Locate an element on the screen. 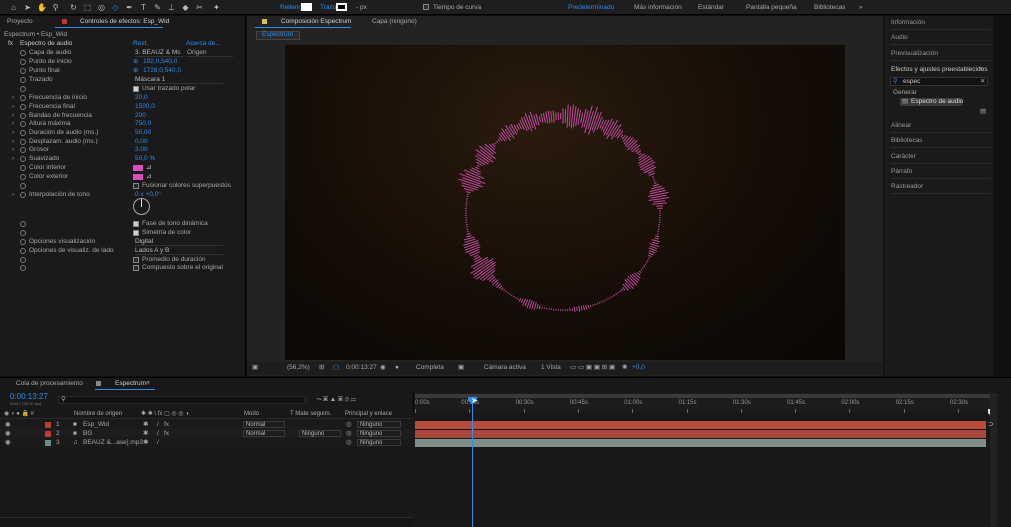 The width and height of the screenshot is (1011, 527). curve-time-checkbox is located at coordinates (426, 7).